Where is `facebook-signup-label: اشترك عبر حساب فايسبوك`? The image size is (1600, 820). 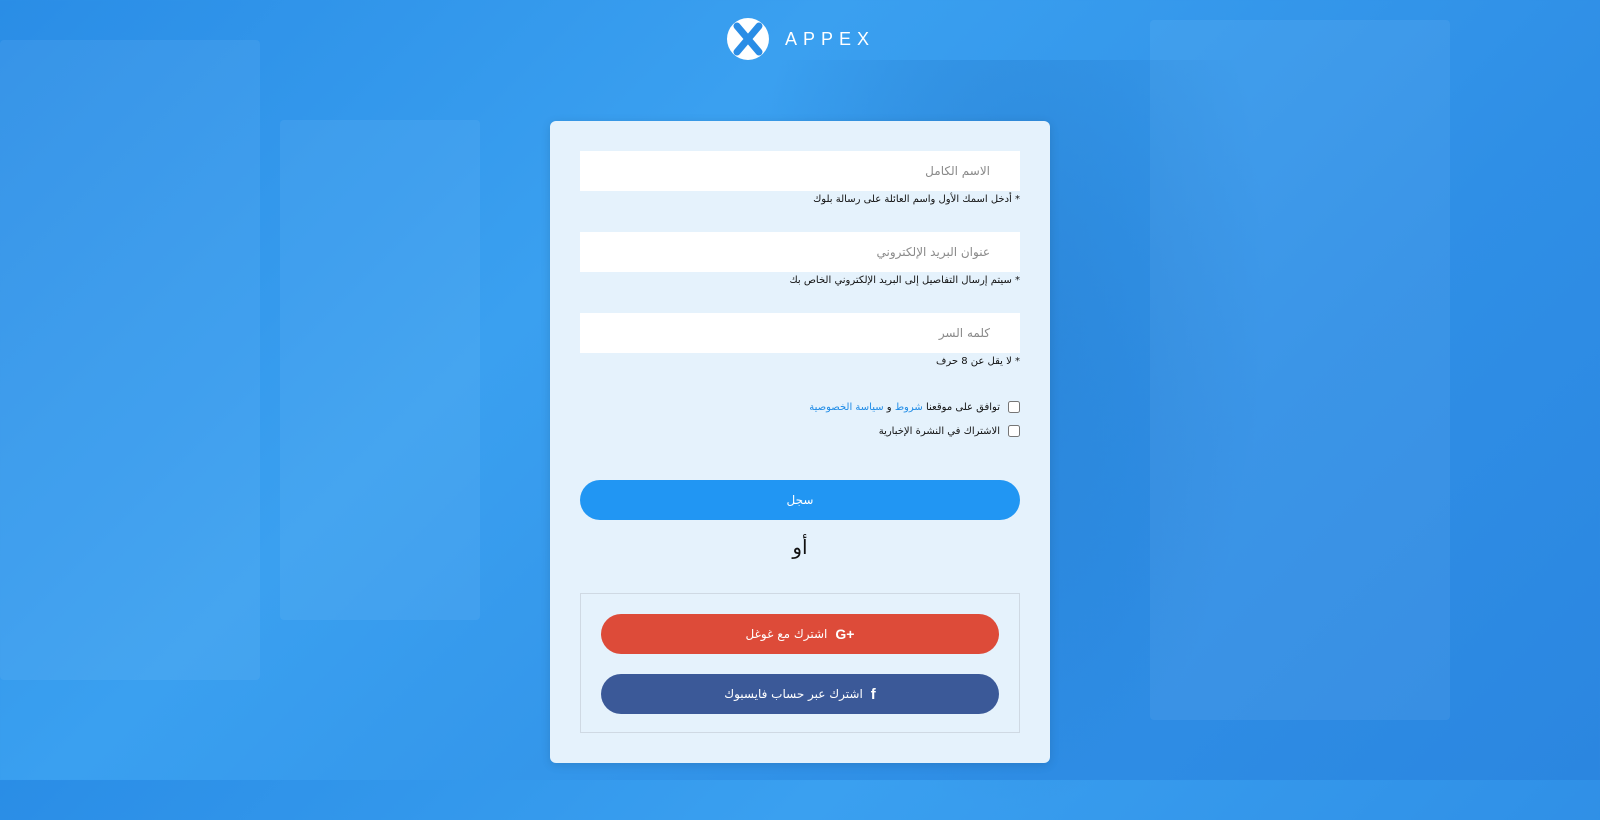
facebook-signup-label: اشترك عبر حساب فايسبوك is located at coordinates (793, 694).